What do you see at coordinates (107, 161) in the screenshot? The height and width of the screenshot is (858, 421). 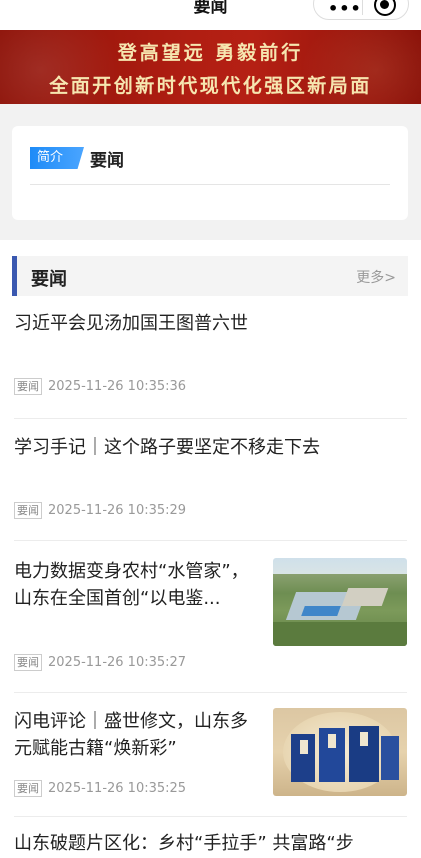 I see `intro-title: 要闻` at bounding box center [107, 161].